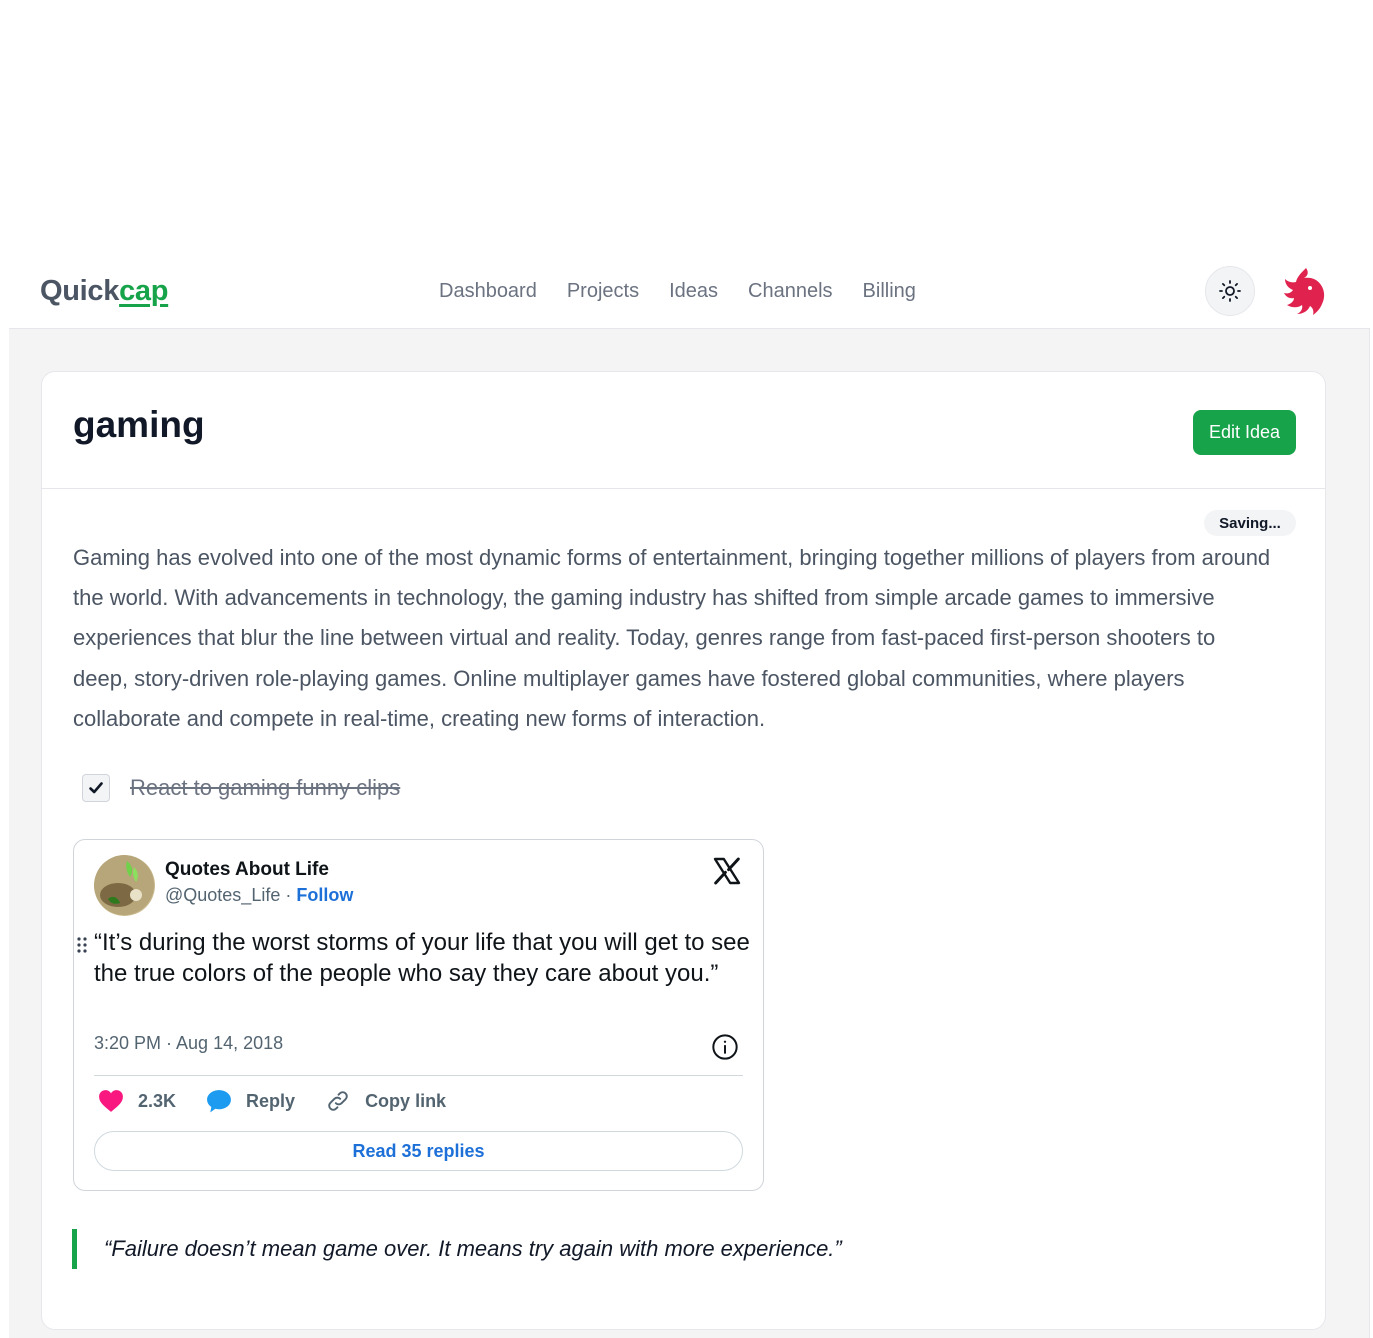  I want to click on idea-card-header: gaming Edit Idea, so click(683, 430).